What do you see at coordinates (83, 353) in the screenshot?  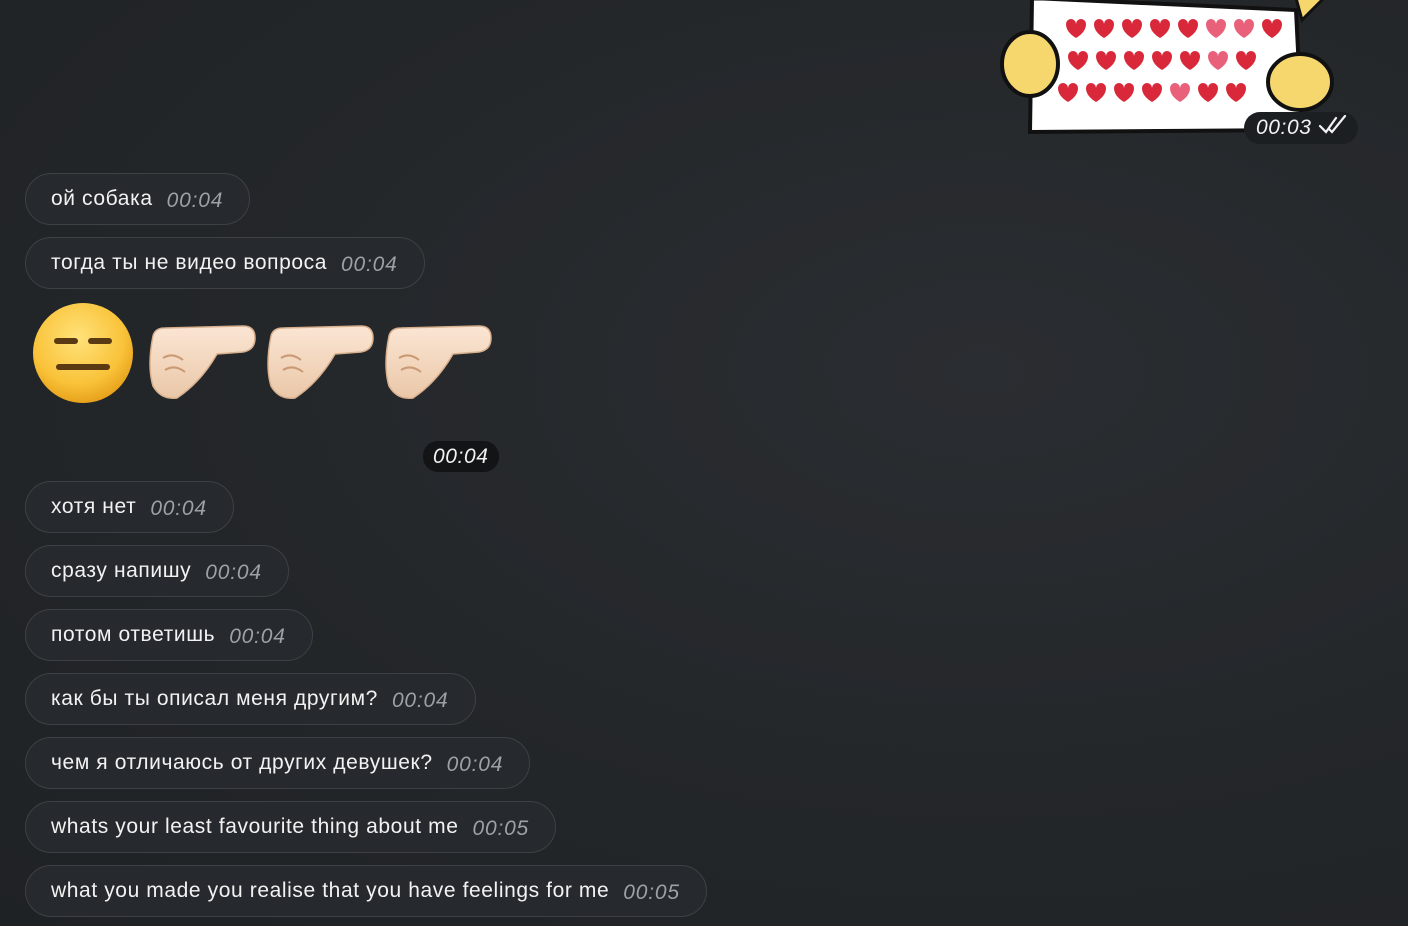 I see `expressionless-face-emoji` at bounding box center [83, 353].